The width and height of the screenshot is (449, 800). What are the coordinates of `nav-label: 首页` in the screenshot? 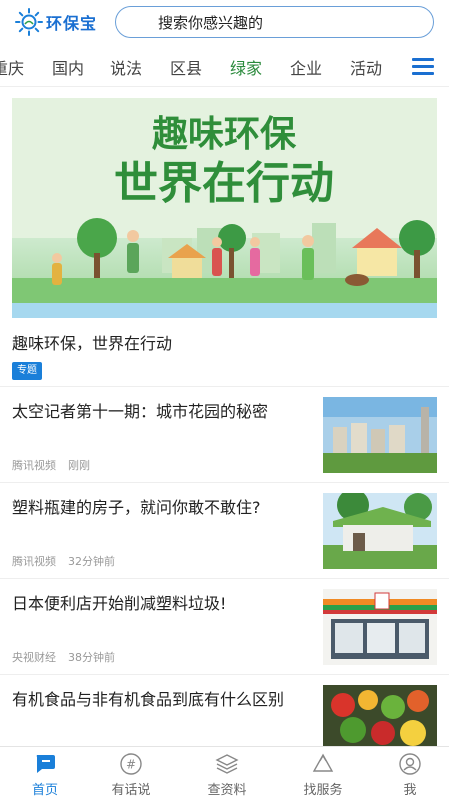 It's located at (44, 790).